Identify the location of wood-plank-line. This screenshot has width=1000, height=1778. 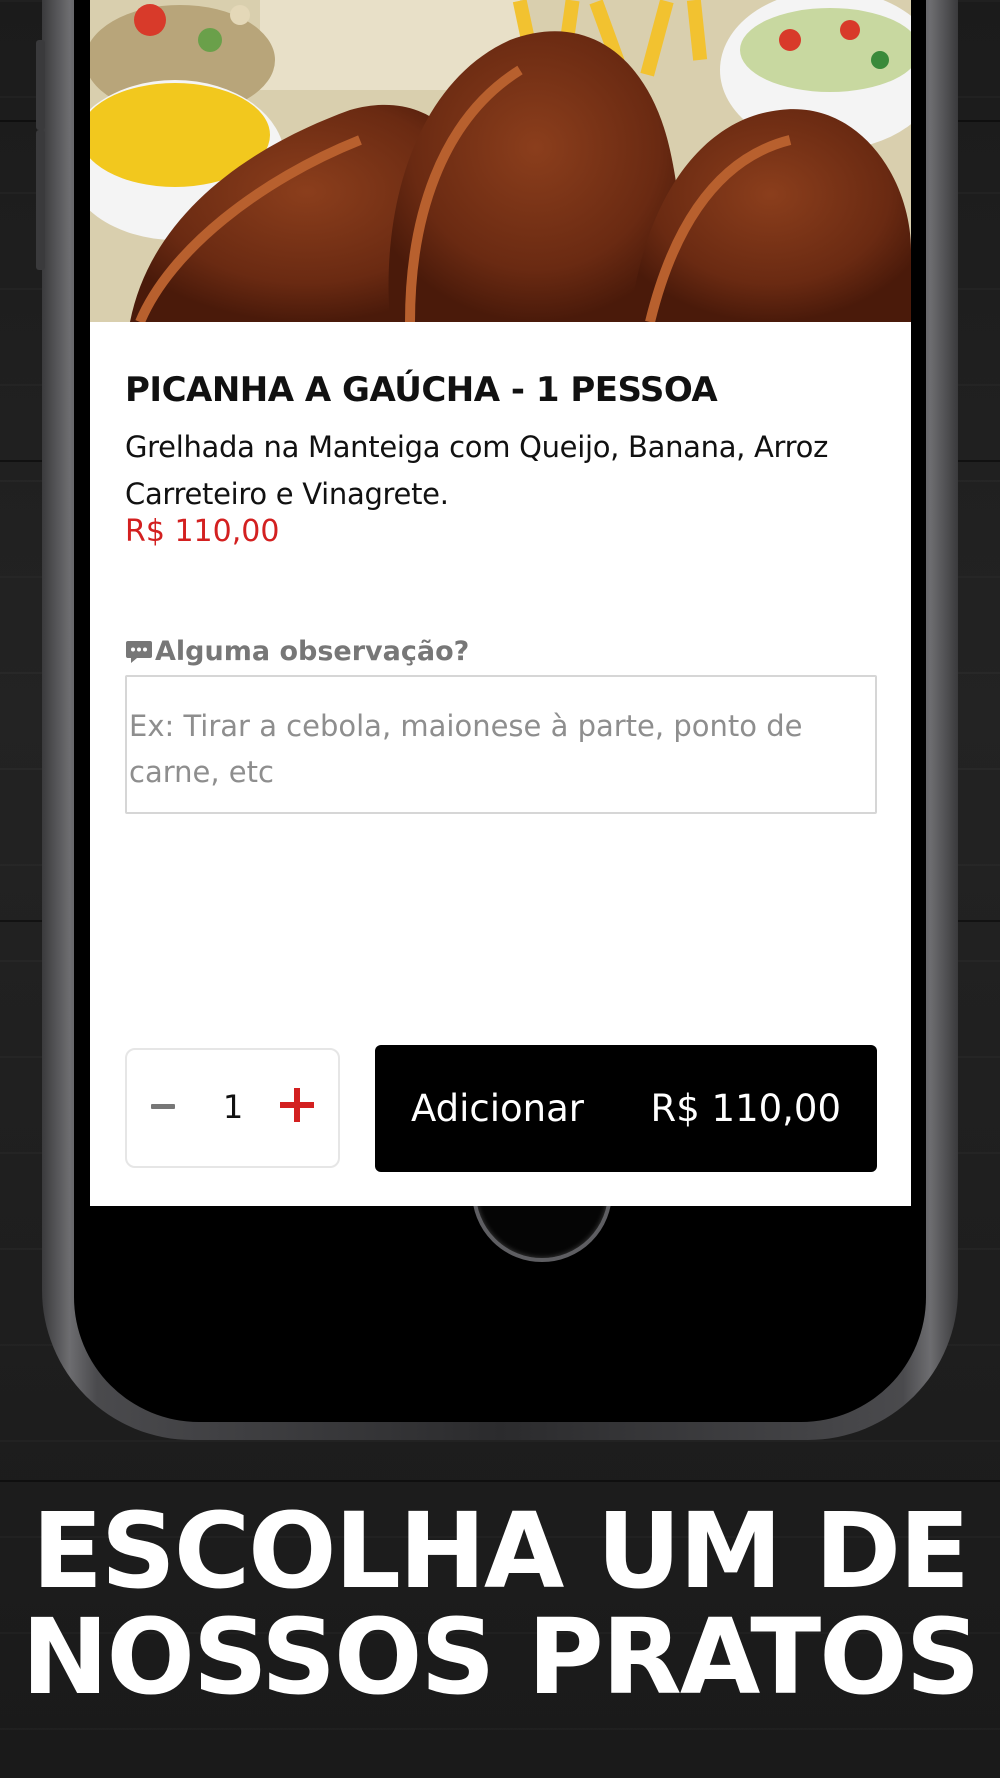
(500, 1481).